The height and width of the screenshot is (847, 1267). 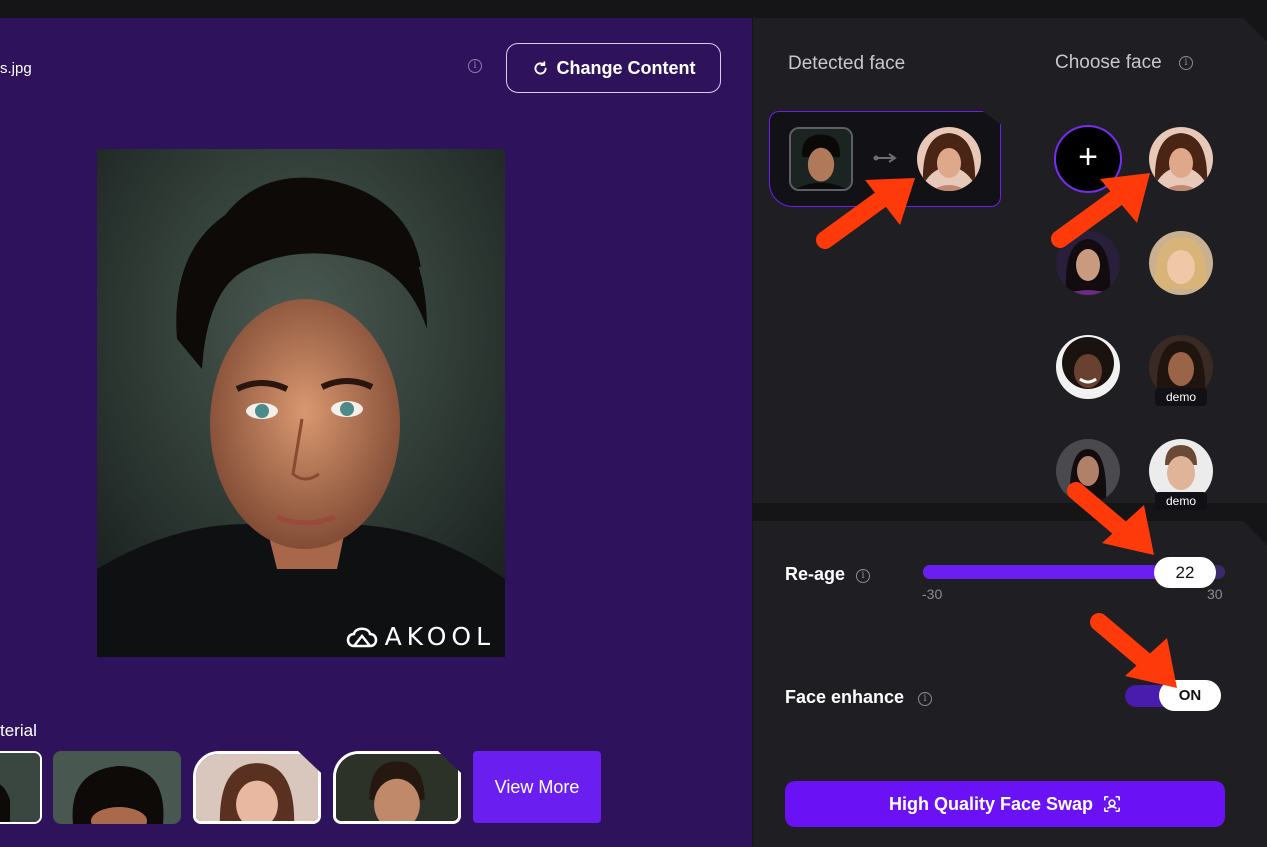 I want to click on refresh-icon, so click(x=540, y=67).